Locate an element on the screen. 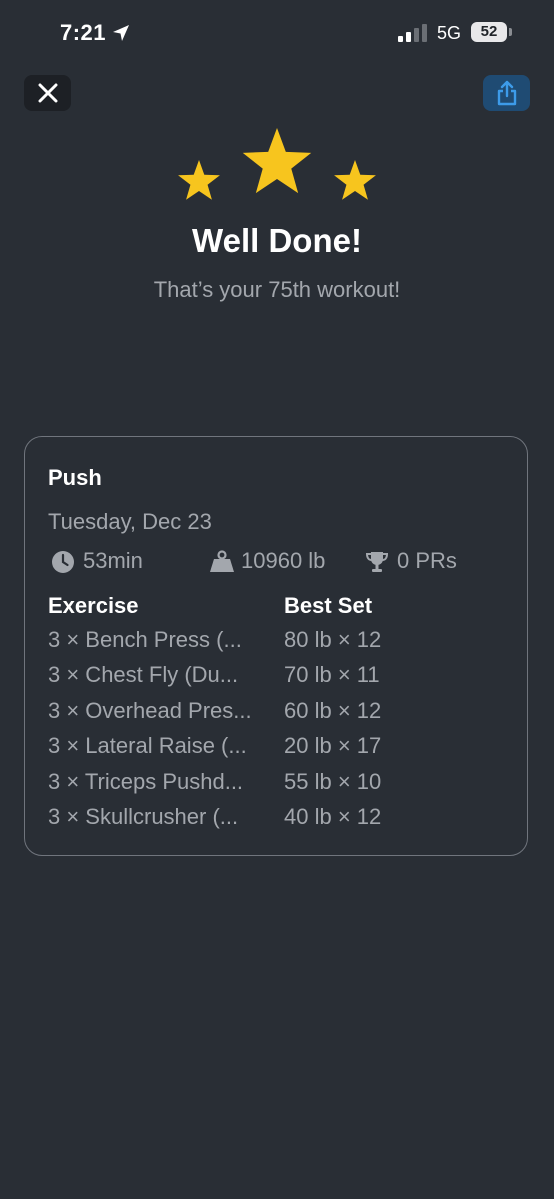 The width and height of the screenshot is (554, 1199). weight-icon is located at coordinates (222, 561).